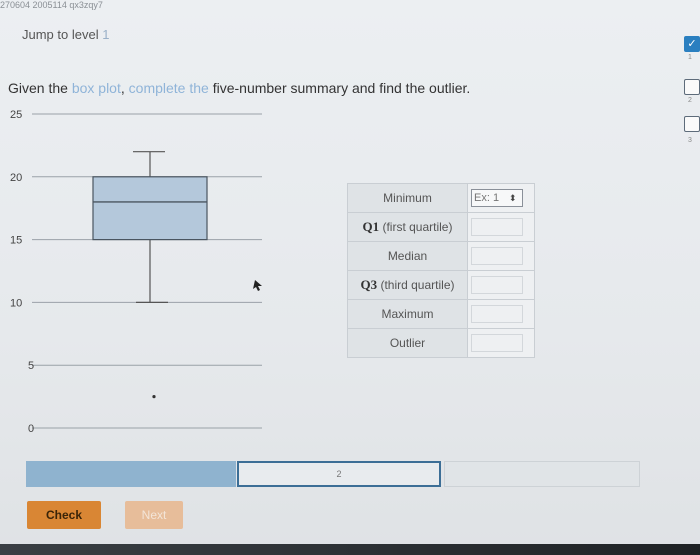 This screenshot has width=700, height=555. Describe the element at coordinates (416, 227) in the screenshot. I see `q1-desc: (first quartile)` at that location.